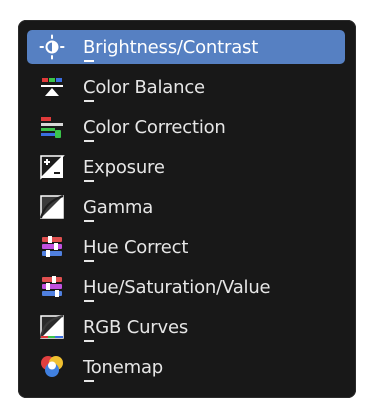 This screenshot has width=374, height=408. I want to click on menu-item-hue-saturation-value: Hue/Saturation/Value, so click(186, 287).